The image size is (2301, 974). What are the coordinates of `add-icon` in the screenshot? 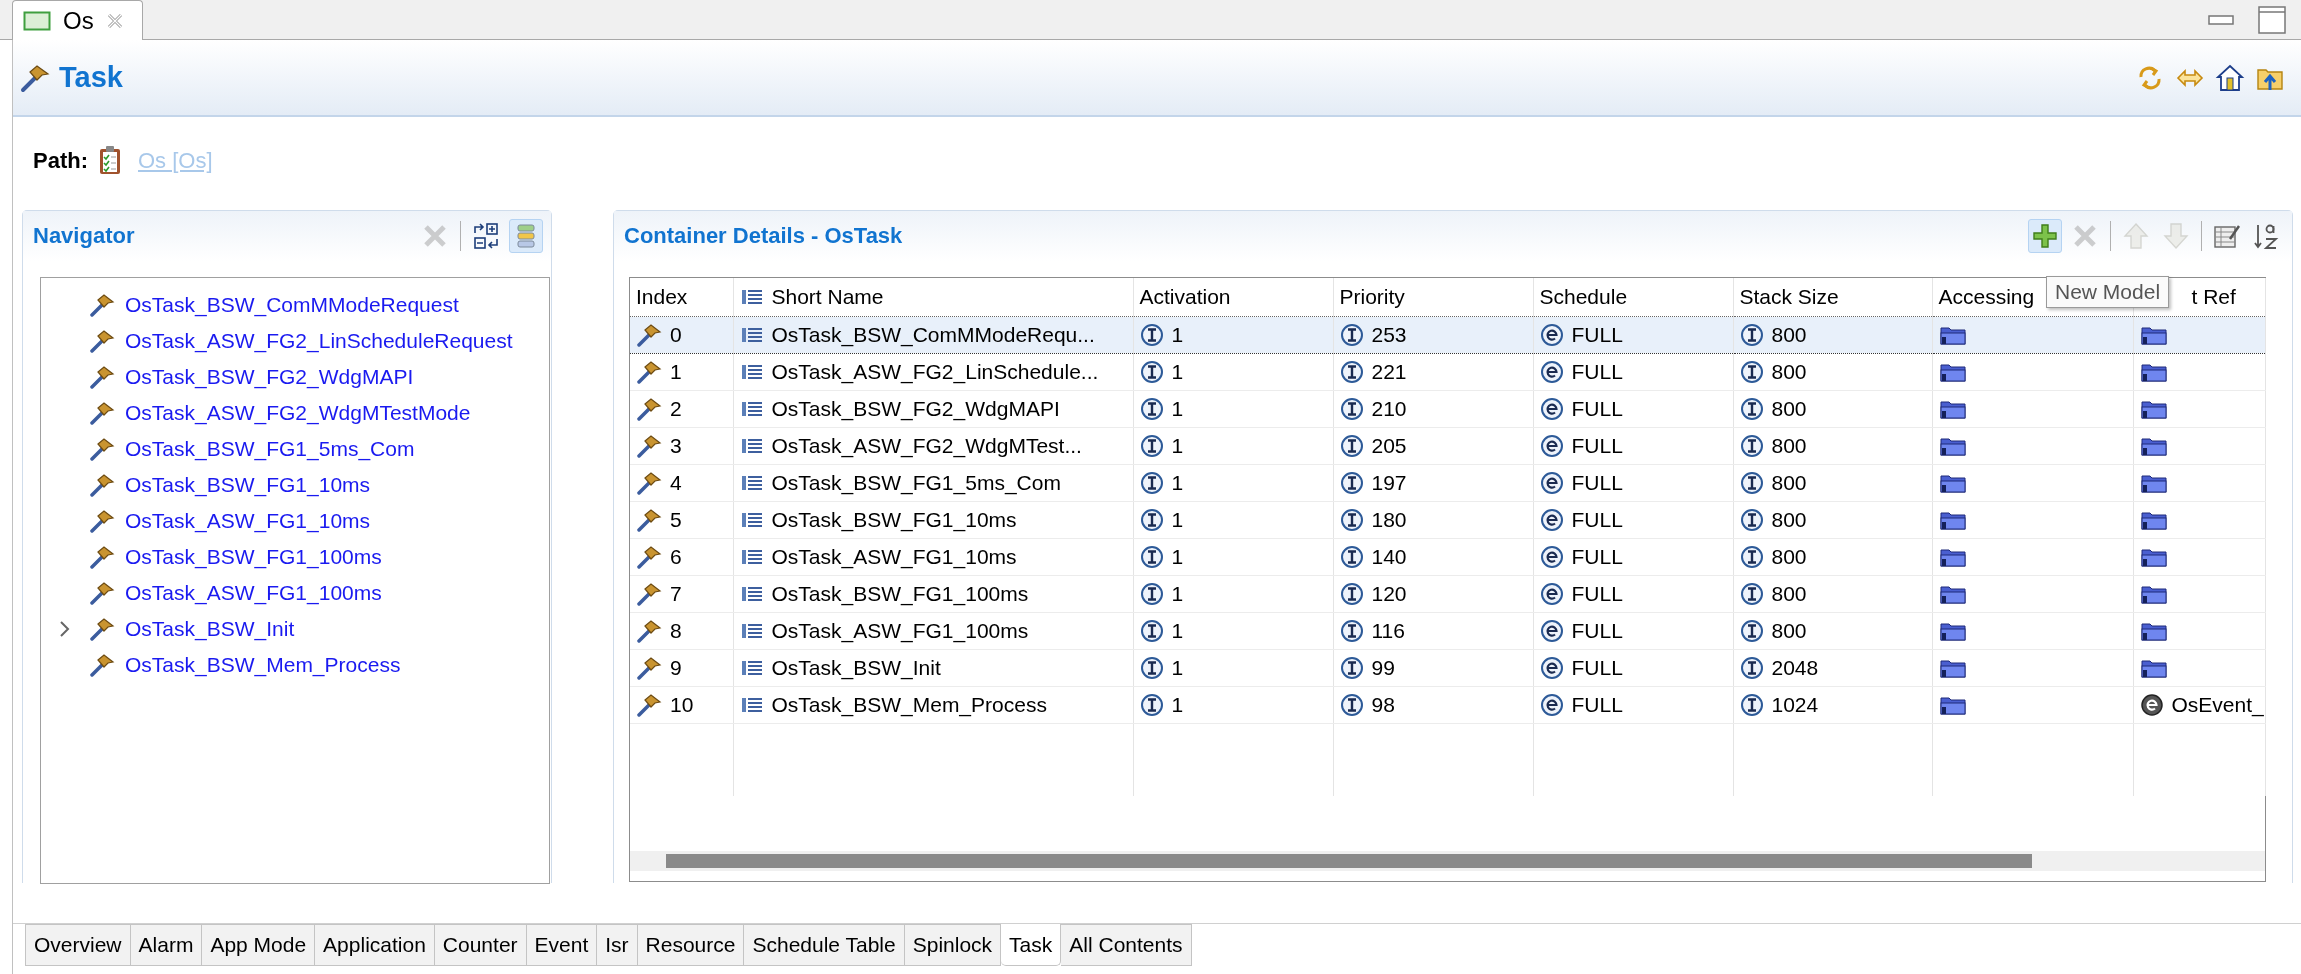 It's located at (2045, 236).